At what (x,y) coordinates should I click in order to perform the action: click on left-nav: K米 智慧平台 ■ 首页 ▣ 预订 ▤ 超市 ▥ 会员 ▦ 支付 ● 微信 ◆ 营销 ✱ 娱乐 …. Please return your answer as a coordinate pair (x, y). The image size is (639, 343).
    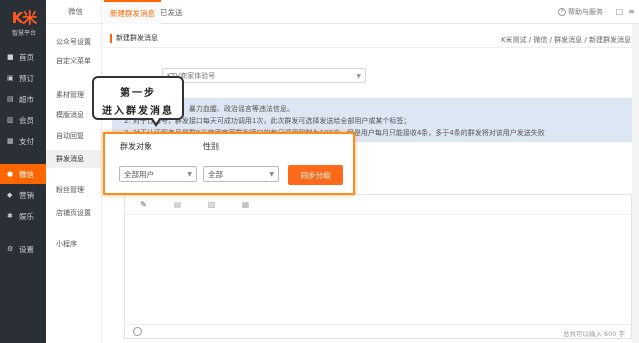
    Looking at the image, I should click on (23, 171).